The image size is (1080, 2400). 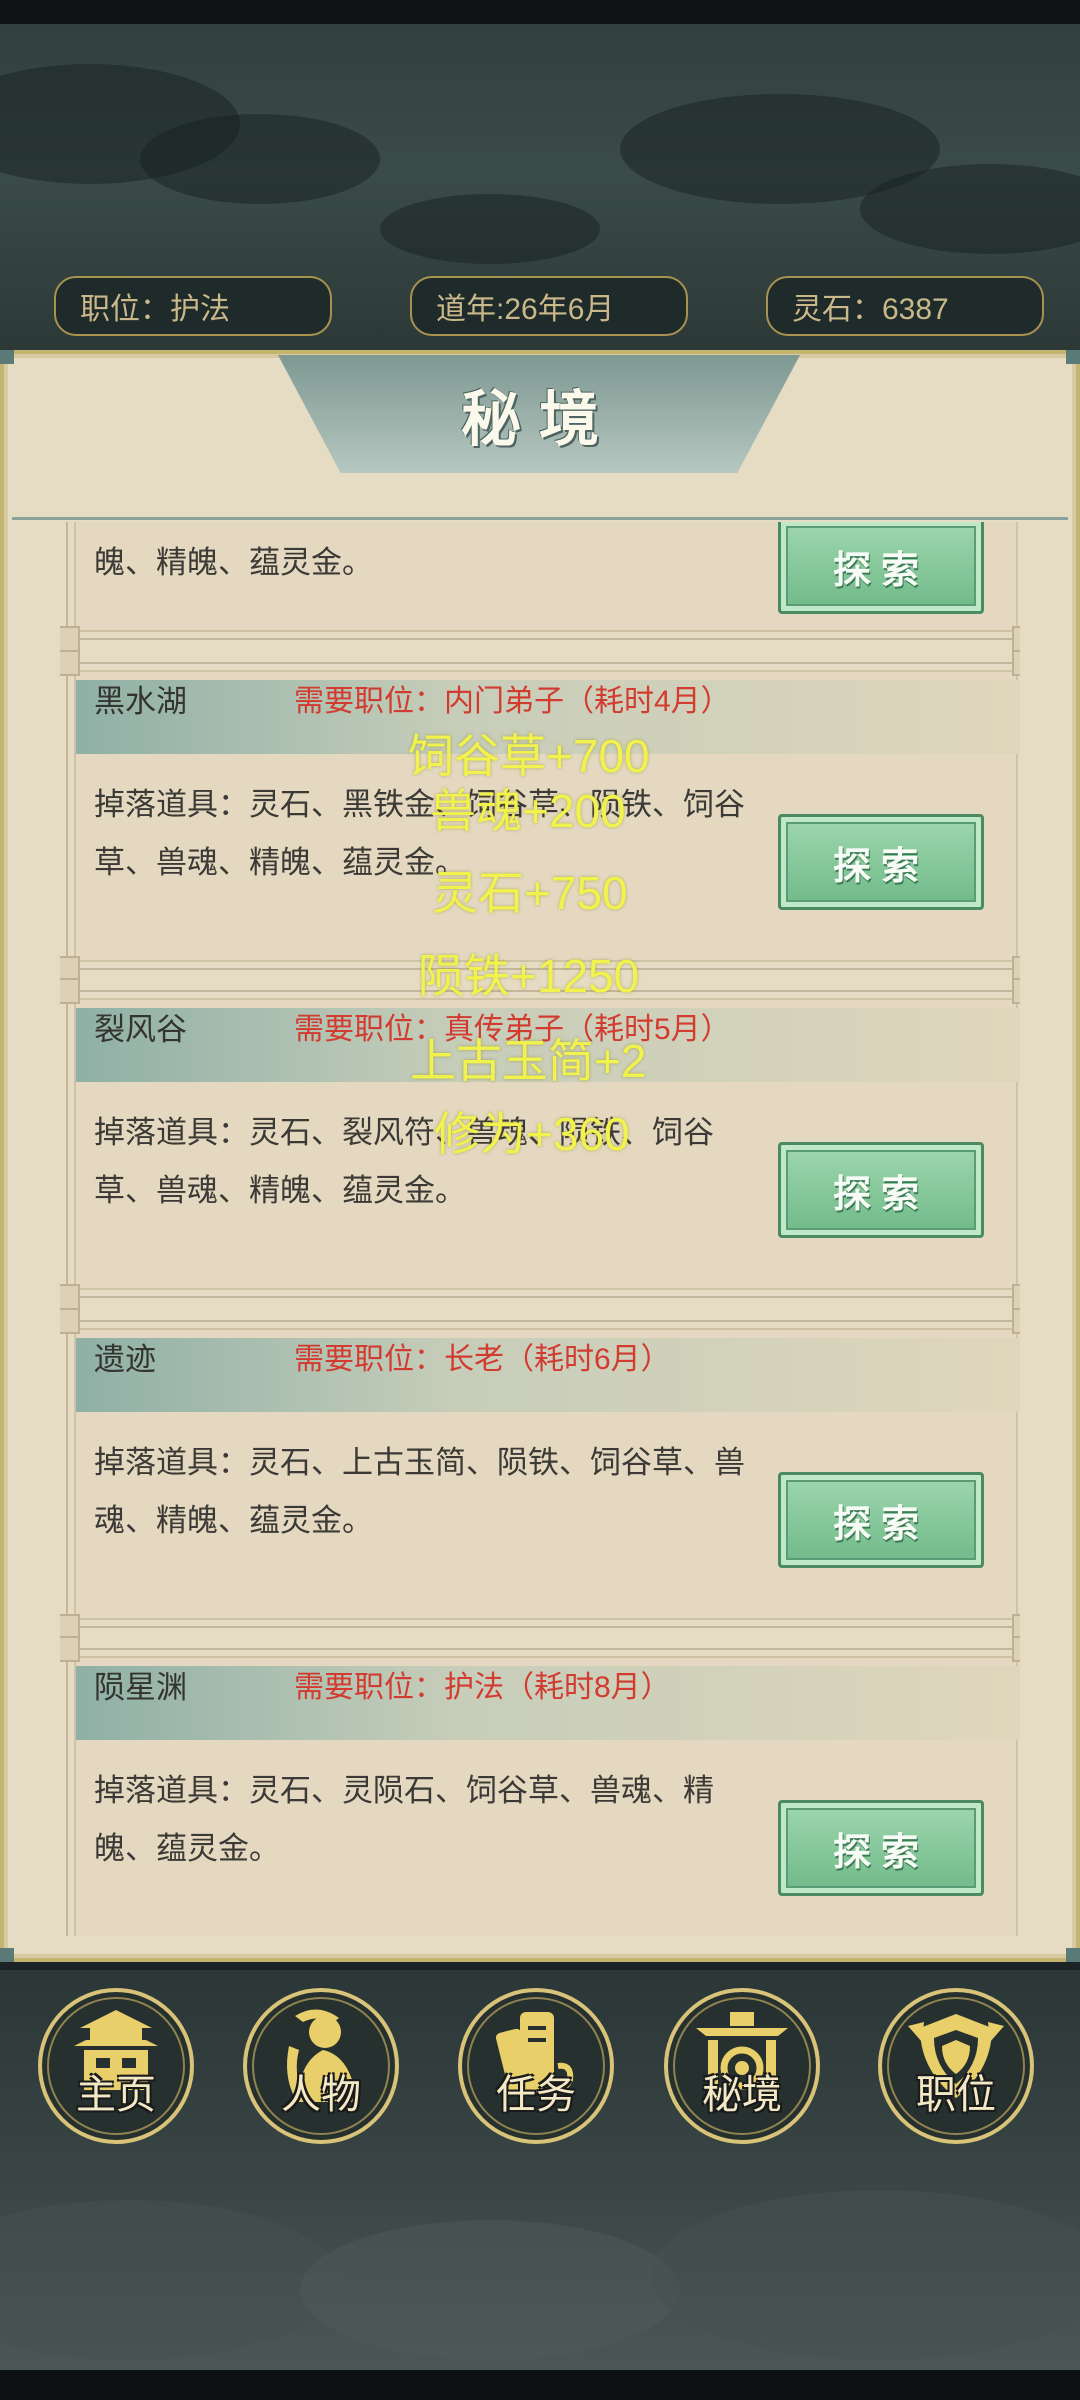 What do you see at coordinates (512, 701) in the screenshot?
I see `realm-requirement: 需要职位：内门弟子（耗时4月）` at bounding box center [512, 701].